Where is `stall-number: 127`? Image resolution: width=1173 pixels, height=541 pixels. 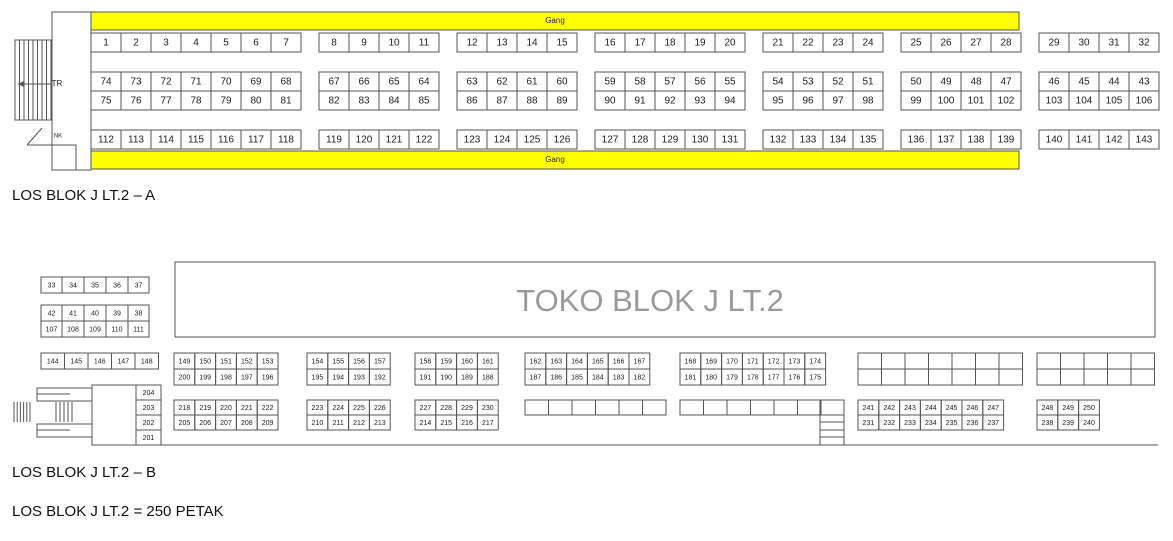
stall-number: 127 is located at coordinates (610, 140).